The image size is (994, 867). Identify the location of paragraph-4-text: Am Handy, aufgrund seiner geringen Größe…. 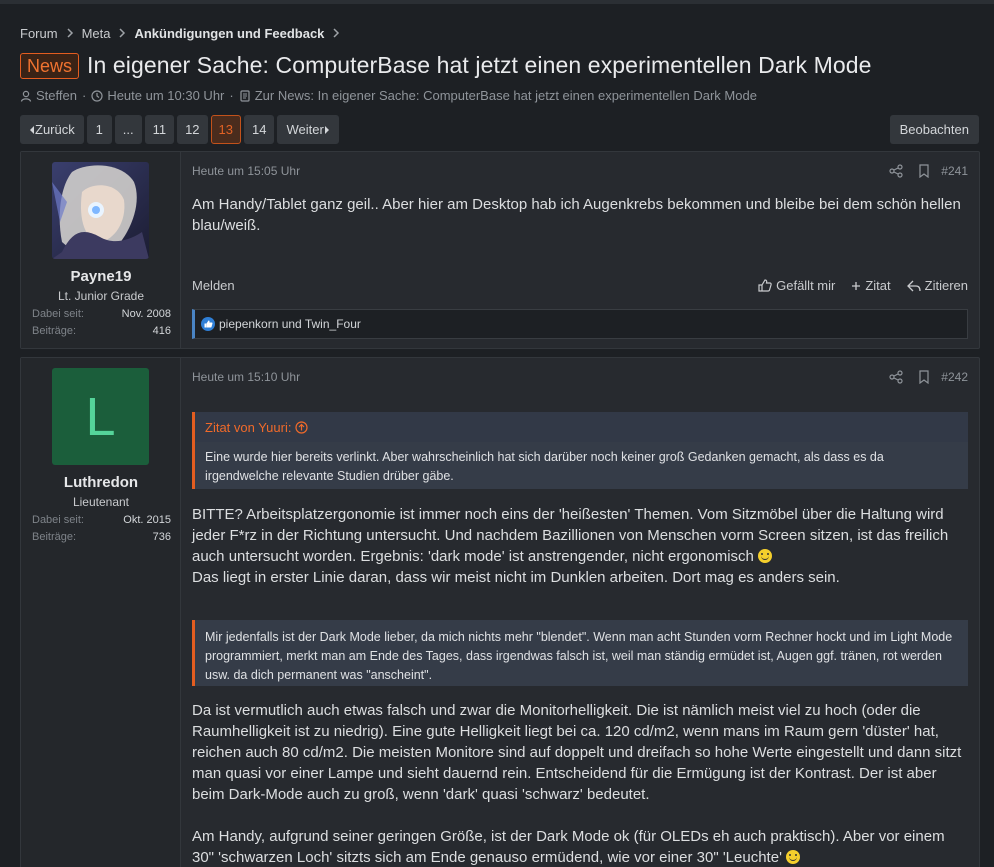
(568, 847).